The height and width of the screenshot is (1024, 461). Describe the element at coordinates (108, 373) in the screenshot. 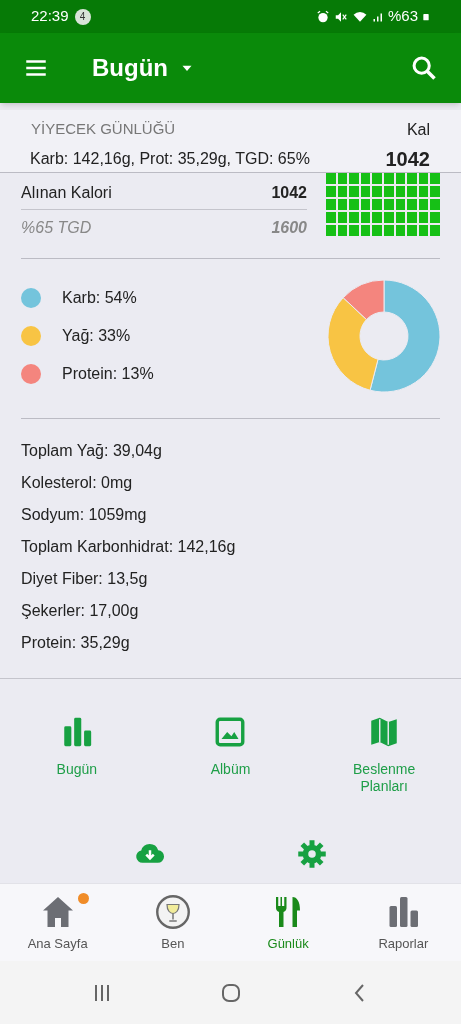

I see `legend-label: Protein: 13%` at that location.